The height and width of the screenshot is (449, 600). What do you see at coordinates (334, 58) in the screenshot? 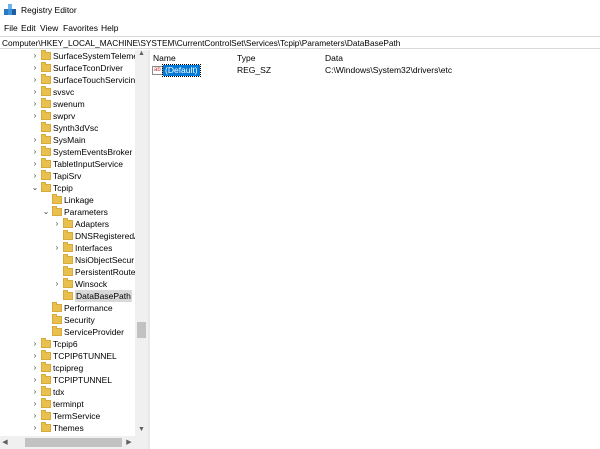
I see `column-header-data: Data` at bounding box center [334, 58].